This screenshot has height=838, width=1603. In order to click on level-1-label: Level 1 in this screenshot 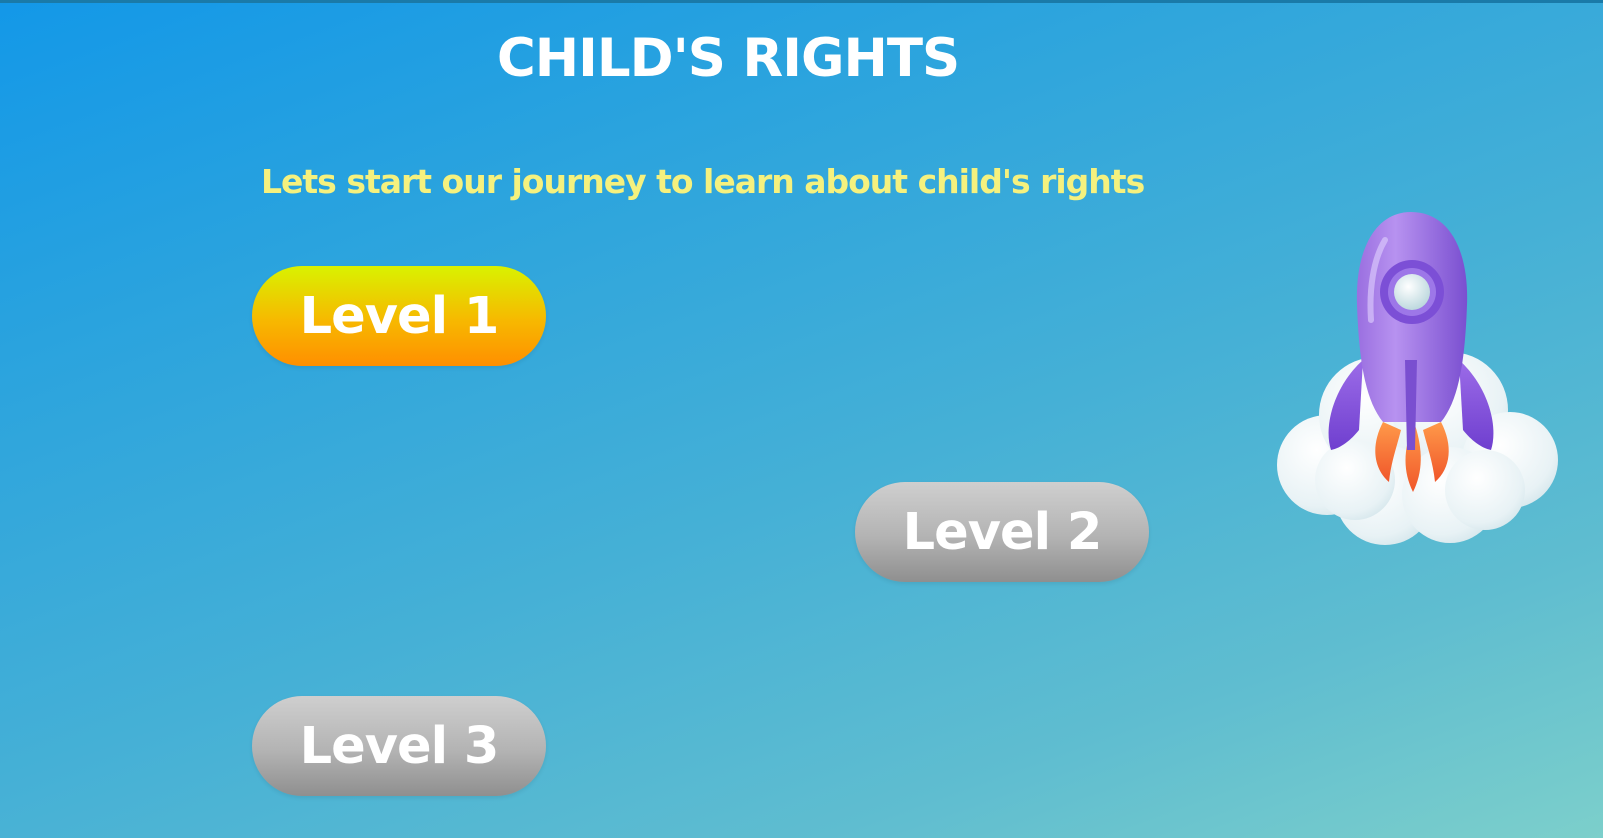, I will do `click(399, 316)`.